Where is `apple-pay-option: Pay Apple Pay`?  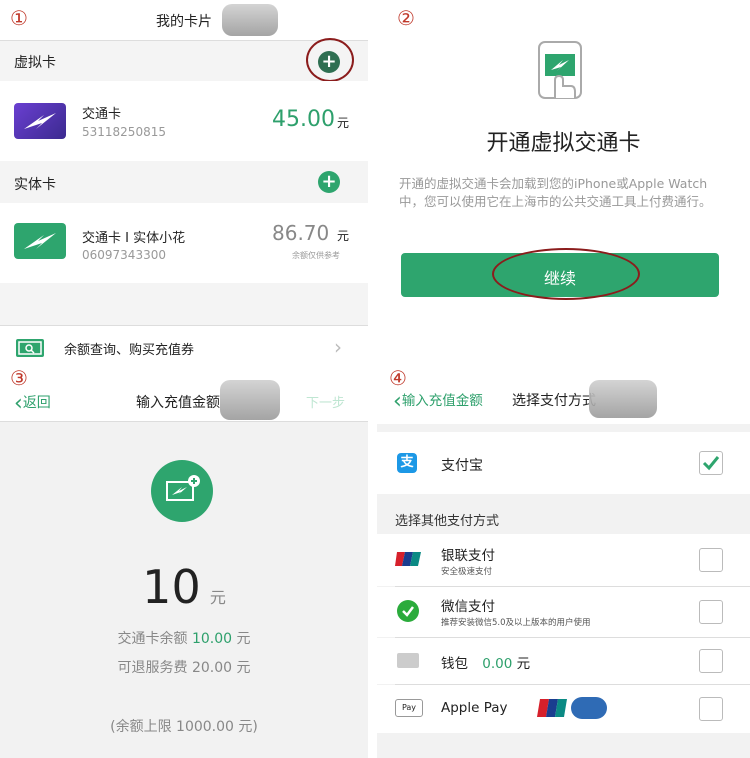 apple-pay-option: Pay Apple Pay is located at coordinates (563, 709).